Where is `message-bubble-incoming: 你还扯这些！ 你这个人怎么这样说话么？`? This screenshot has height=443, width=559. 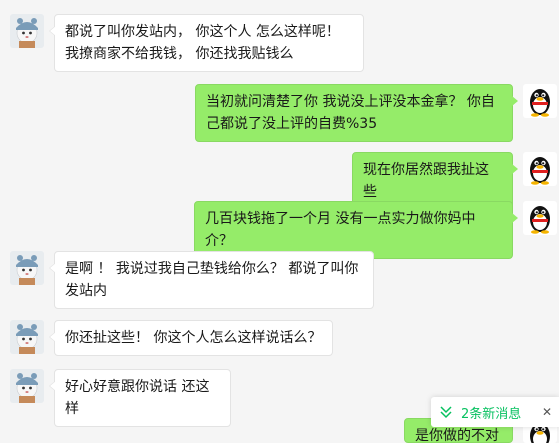 message-bubble-incoming: 你还扯这些！ 你这个人怎么这样说话么？ is located at coordinates (191, 338).